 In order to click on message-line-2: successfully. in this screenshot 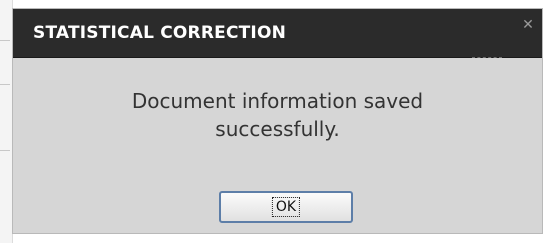, I will do `click(277, 129)`.